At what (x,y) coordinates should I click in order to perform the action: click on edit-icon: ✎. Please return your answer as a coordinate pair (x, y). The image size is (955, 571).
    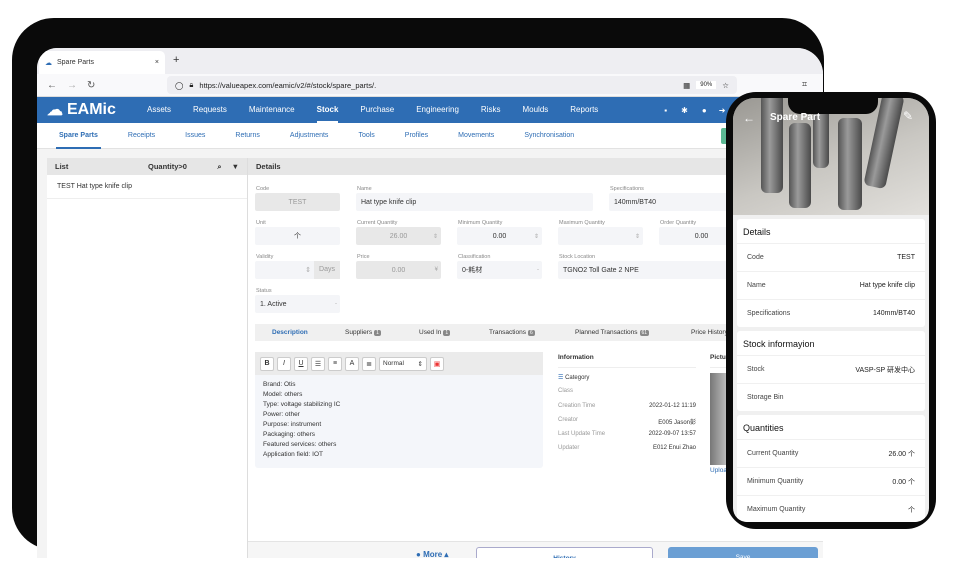
    Looking at the image, I should click on (908, 116).